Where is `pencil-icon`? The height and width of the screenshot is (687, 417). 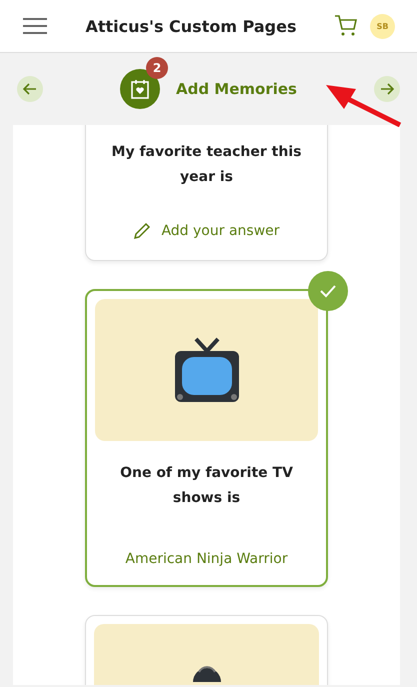
pencil-icon is located at coordinates (142, 231).